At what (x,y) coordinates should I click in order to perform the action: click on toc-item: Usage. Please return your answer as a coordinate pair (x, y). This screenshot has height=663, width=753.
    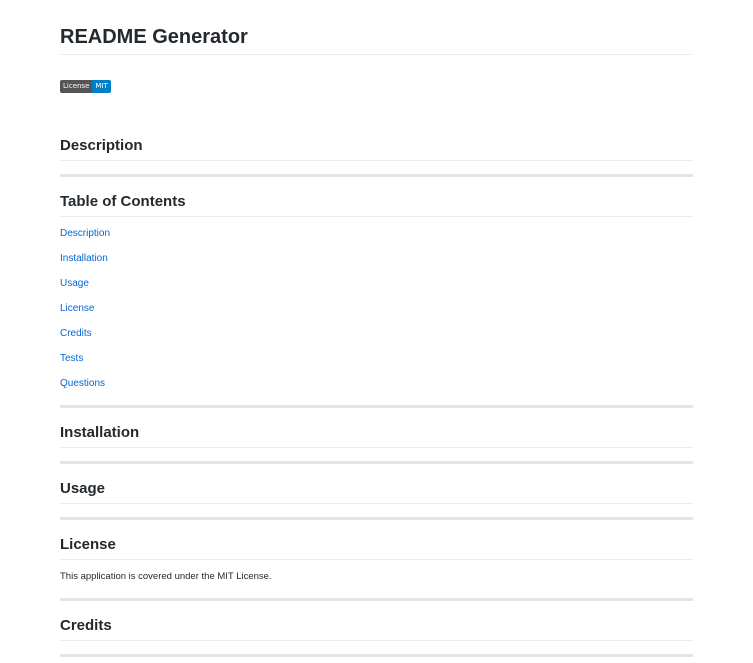
    Looking at the image, I should click on (85, 289).